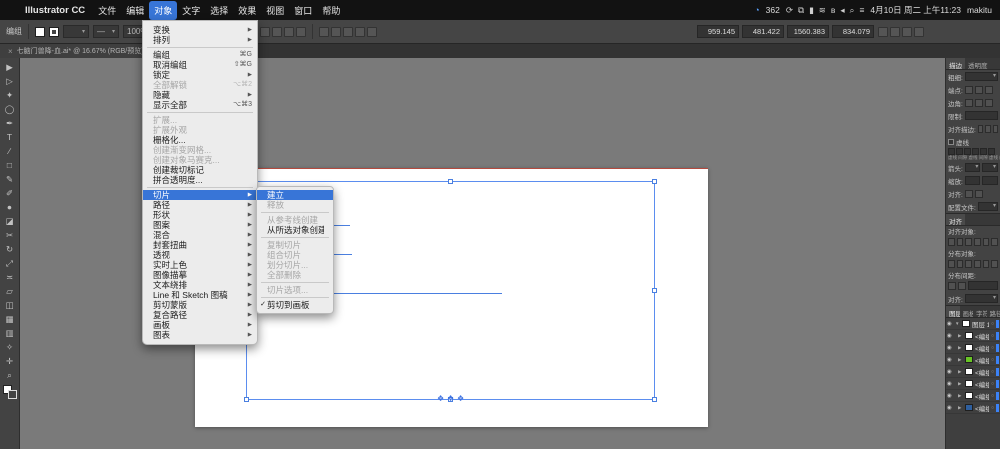 The width and height of the screenshot is (1000, 449). Describe the element at coordinates (219, 10) in the screenshot. I see `menubar-menu-4: 选择` at that location.